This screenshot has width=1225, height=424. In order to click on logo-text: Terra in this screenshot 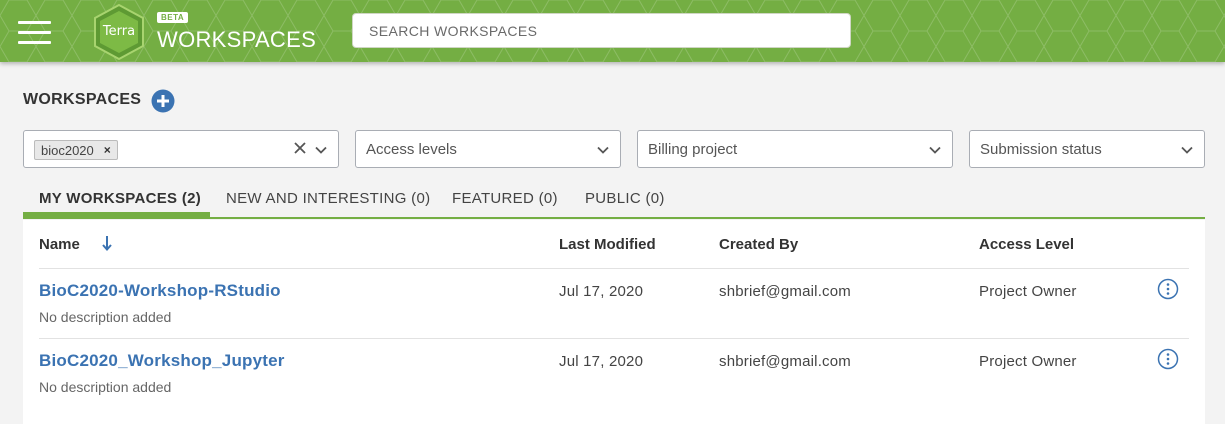, I will do `click(119, 31)`.